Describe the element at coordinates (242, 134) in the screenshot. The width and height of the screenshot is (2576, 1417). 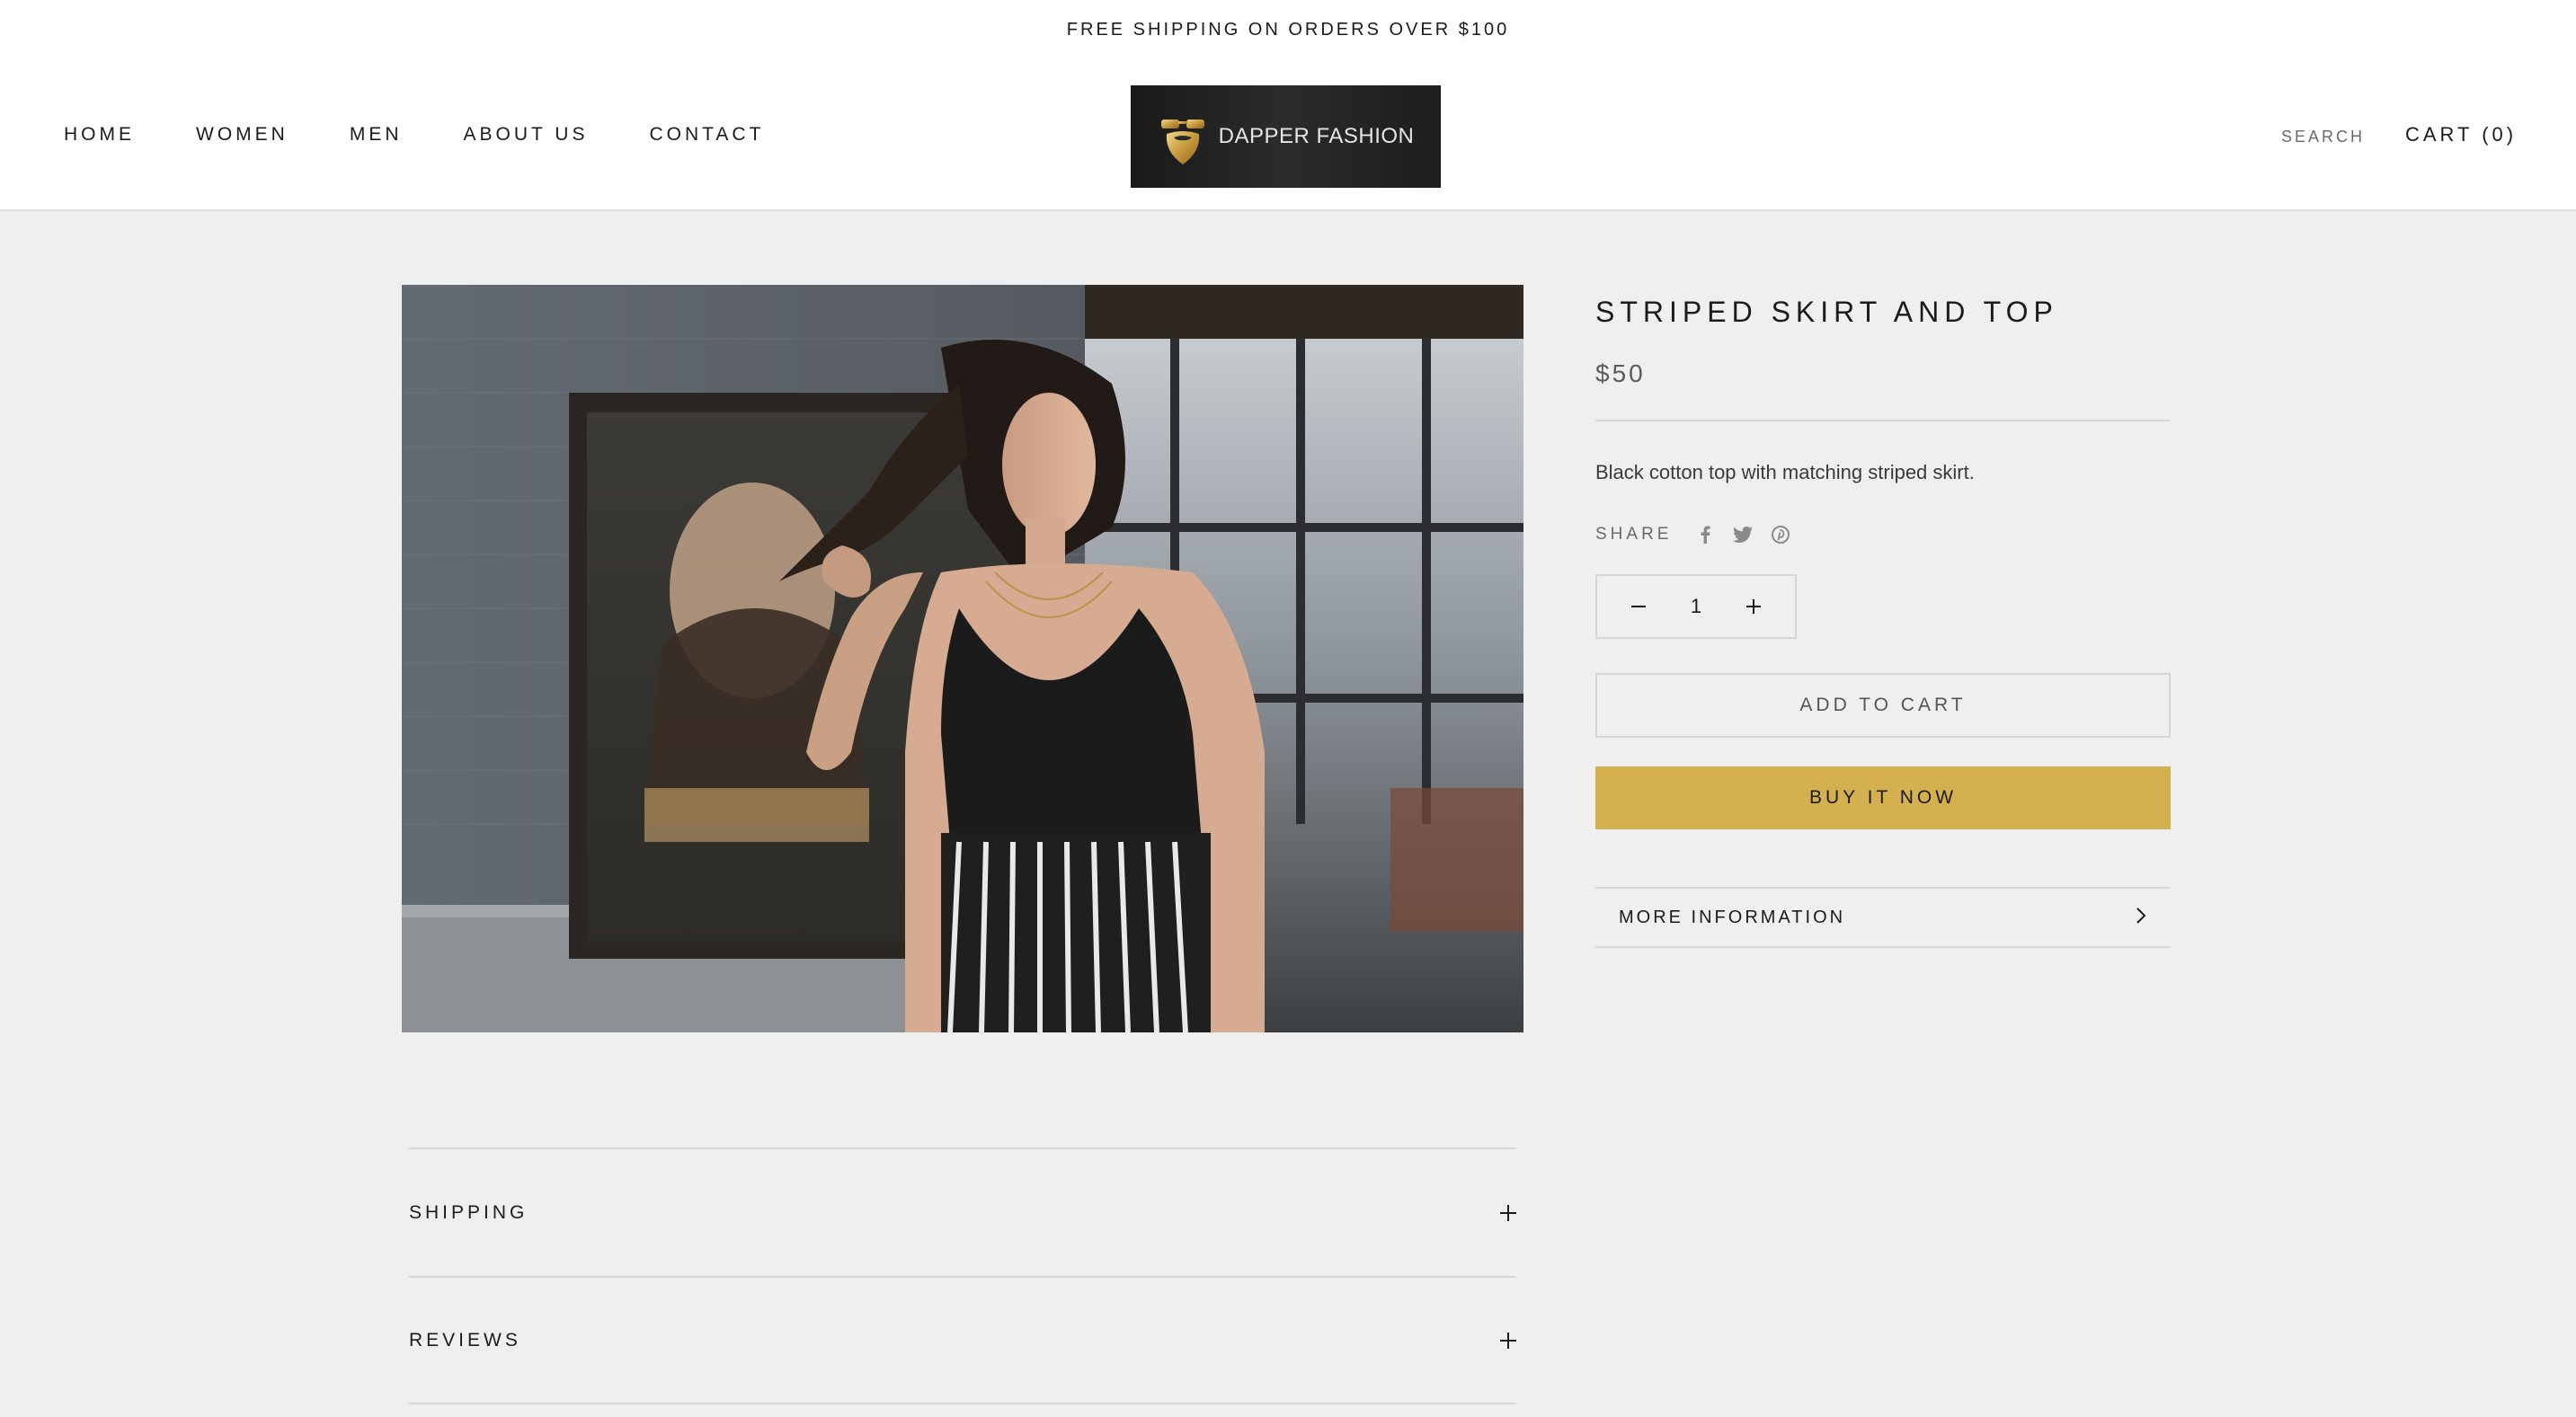
I see `nav-women: WOMEN` at that location.